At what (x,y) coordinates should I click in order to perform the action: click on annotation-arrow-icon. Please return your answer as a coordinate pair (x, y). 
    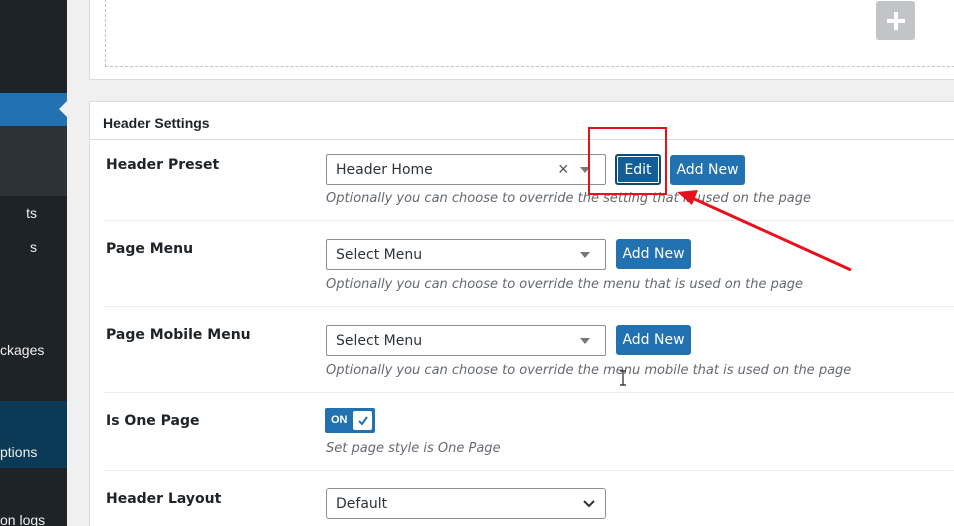
    Looking at the image, I should click on (764, 231).